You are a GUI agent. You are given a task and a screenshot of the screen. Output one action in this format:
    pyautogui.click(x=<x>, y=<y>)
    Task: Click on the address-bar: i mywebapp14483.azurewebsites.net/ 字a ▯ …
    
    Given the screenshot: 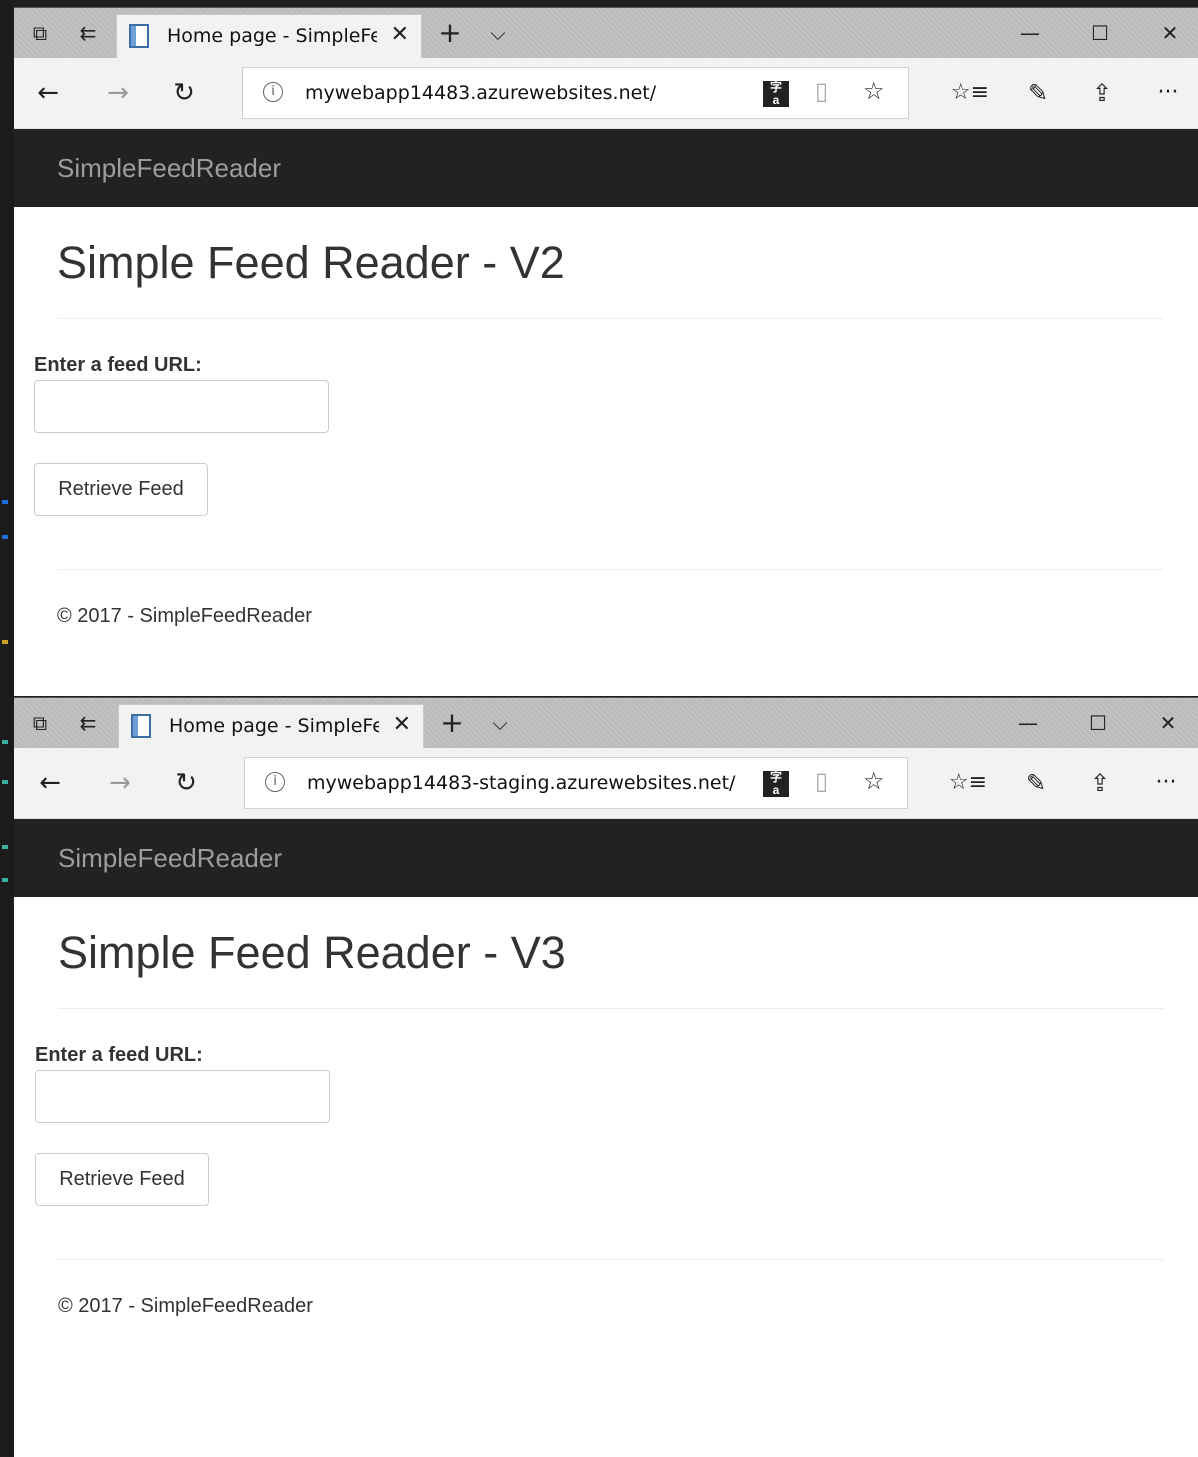 What is the action you would take?
    pyautogui.click(x=575, y=93)
    